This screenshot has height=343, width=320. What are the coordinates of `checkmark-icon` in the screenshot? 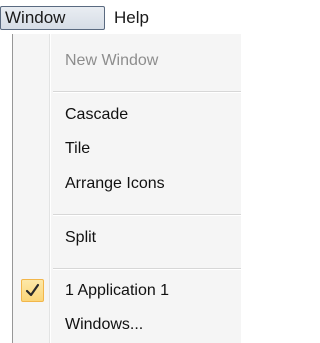 It's located at (32, 290).